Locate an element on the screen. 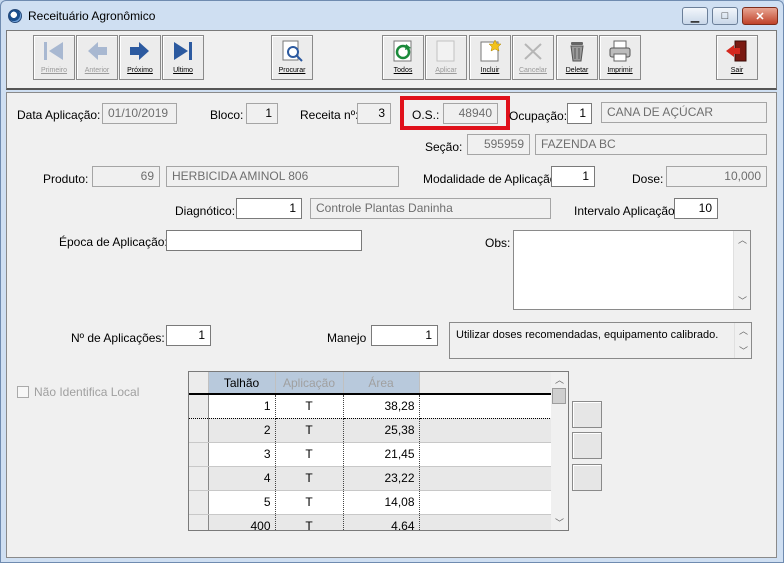  incluir-button: Incluir is located at coordinates (490, 57).